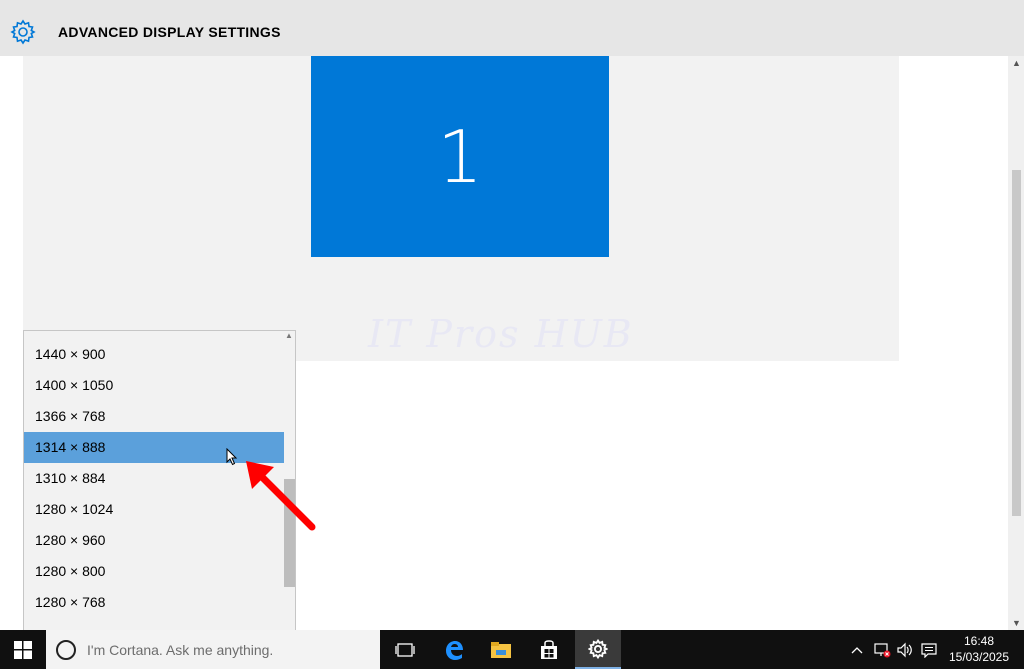  I want to click on page-title: ADVANCED DISPLAY SETTINGS, so click(169, 32).